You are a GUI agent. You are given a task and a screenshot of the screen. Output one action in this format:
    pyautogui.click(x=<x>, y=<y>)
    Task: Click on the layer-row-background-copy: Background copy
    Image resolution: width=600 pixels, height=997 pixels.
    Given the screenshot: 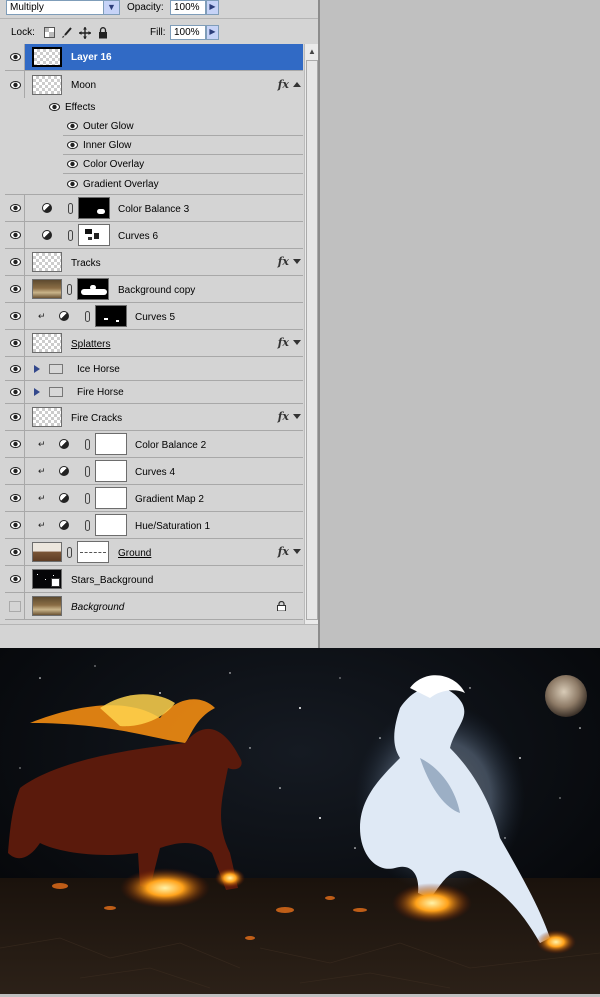 What is the action you would take?
    pyautogui.click(x=154, y=289)
    